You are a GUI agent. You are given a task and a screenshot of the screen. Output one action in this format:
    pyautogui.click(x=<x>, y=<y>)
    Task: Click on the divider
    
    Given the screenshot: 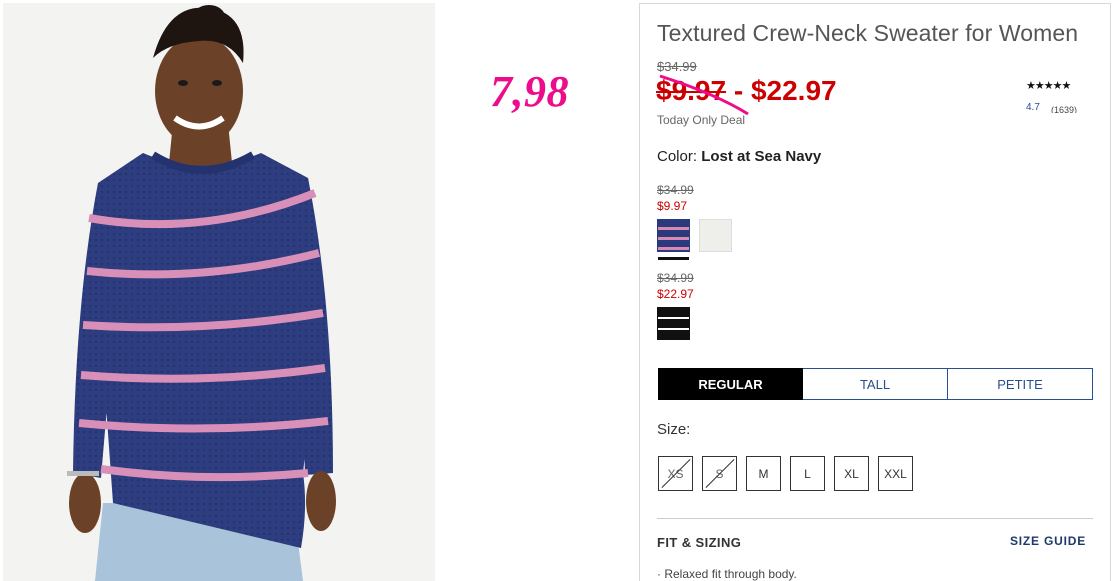 What is the action you would take?
    pyautogui.click(x=875, y=518)
    